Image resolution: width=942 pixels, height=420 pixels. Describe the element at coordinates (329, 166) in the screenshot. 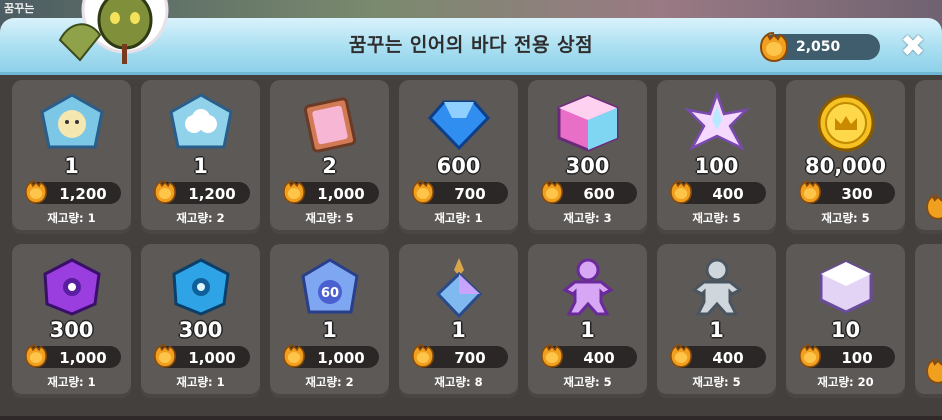

I see `item-quantity: 2` at that location.